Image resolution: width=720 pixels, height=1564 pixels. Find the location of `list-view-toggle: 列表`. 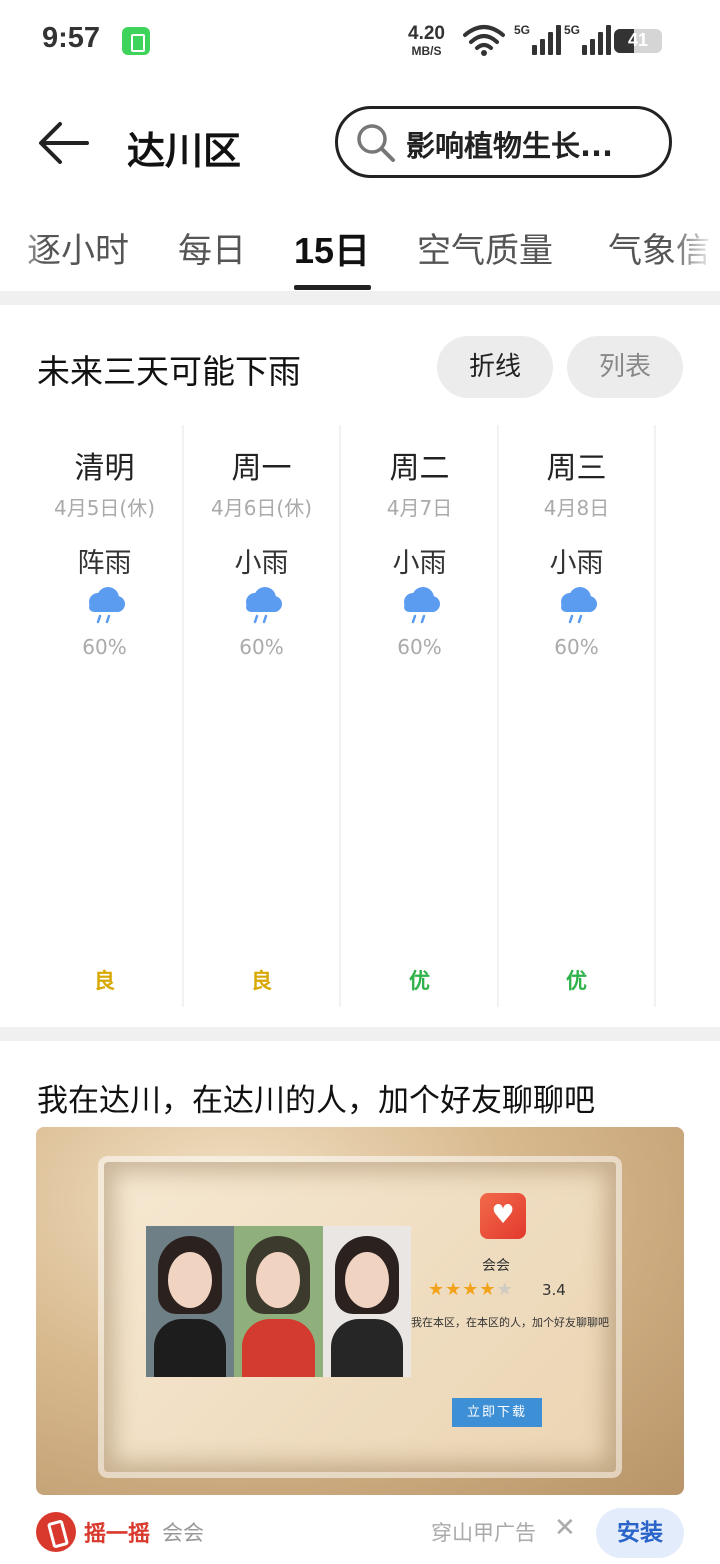

list-view-toggle: 列表 is located at coordinates (625, 367).